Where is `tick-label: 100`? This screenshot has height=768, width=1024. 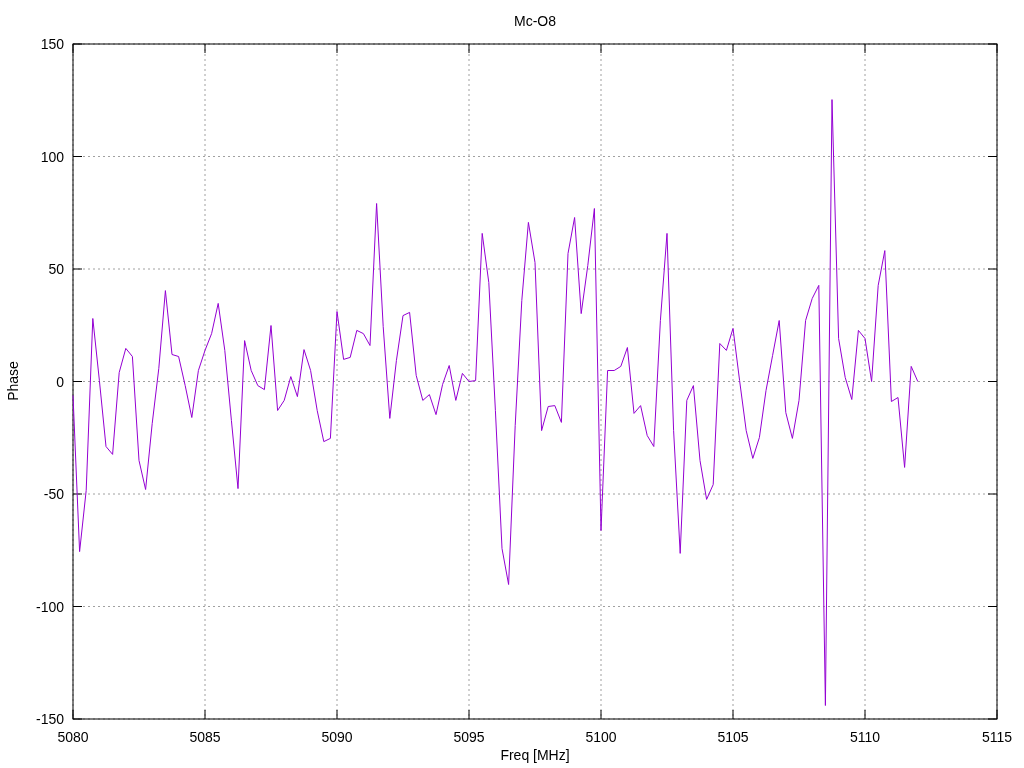
tick-label: 100 is located at coordinates (52, 156).